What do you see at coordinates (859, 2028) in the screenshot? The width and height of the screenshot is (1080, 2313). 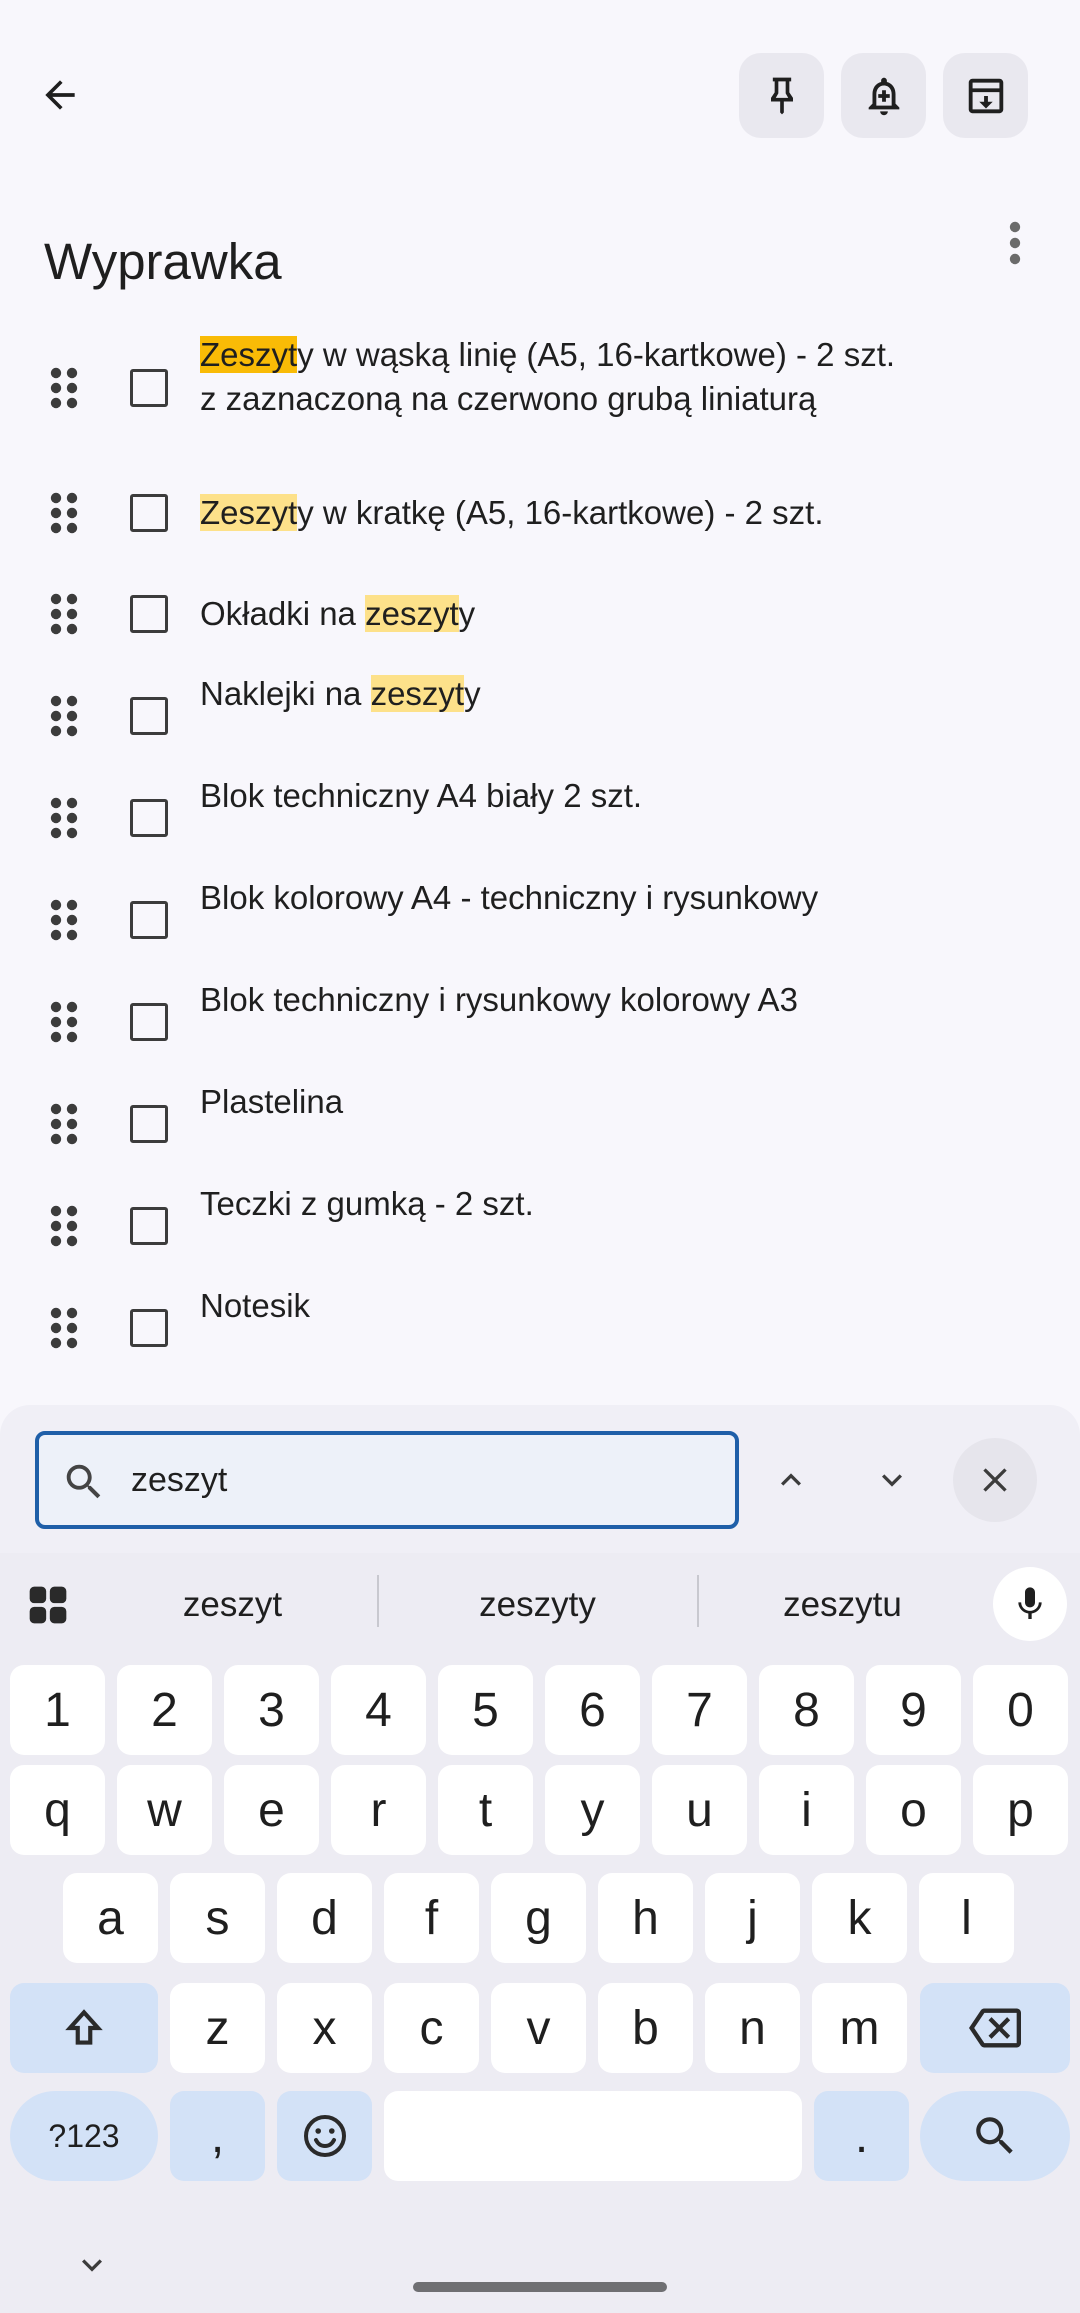 I see `key-m: m` at bounding box center [859, 2028].